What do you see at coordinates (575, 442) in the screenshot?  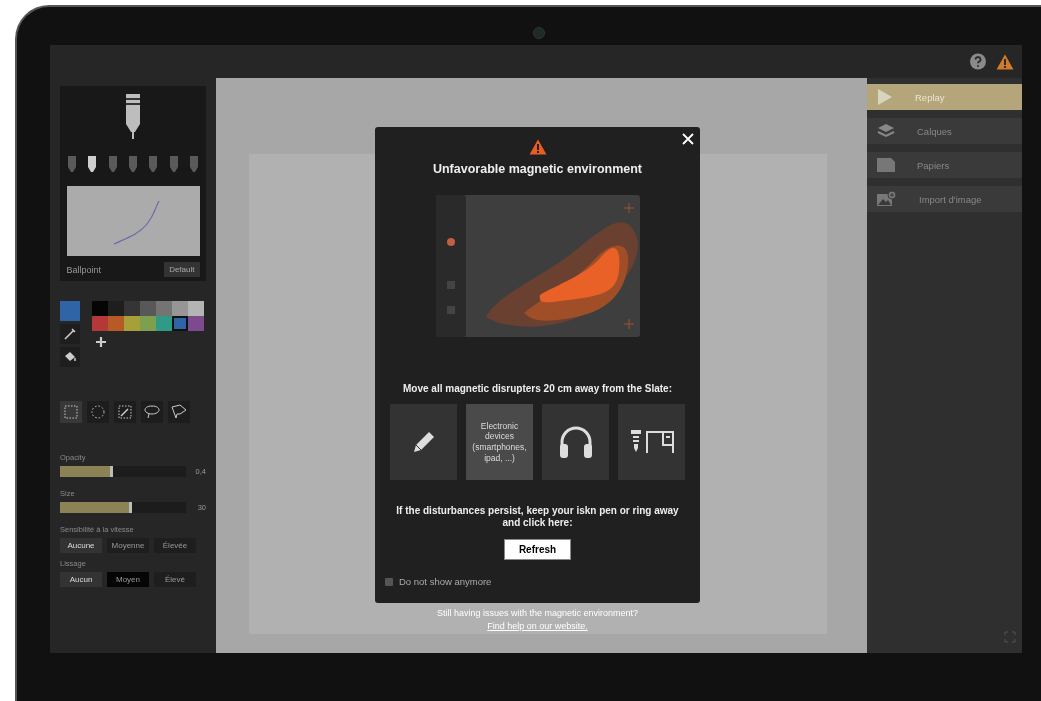 I see `headphones-icon` at bounding box center [575, 442].